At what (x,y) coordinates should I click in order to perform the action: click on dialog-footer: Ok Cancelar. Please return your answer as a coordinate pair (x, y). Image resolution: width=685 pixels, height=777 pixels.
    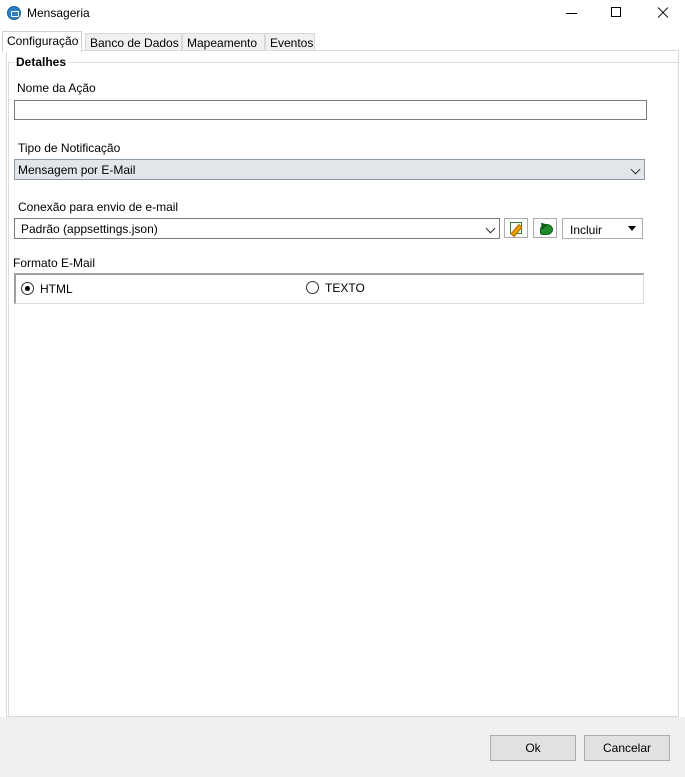
    Looking at the image, I should click on (342, 747).